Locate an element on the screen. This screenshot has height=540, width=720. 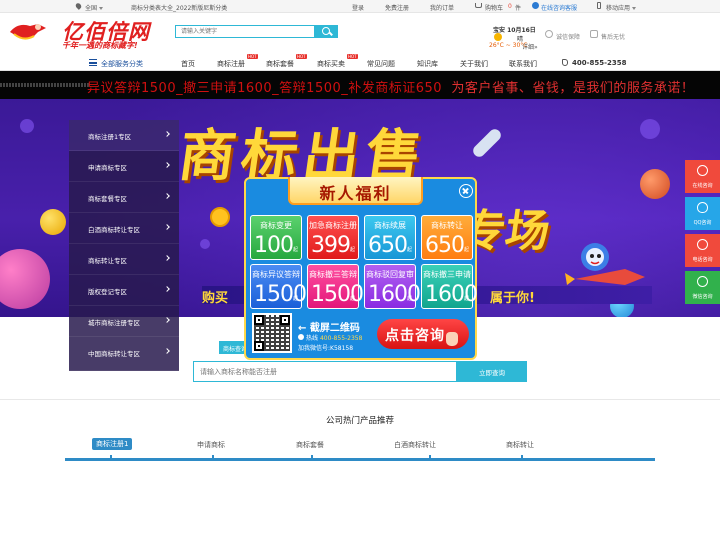
tab-liquor-transfer: 白酒商标转让 is located at coordinates (415, 445).